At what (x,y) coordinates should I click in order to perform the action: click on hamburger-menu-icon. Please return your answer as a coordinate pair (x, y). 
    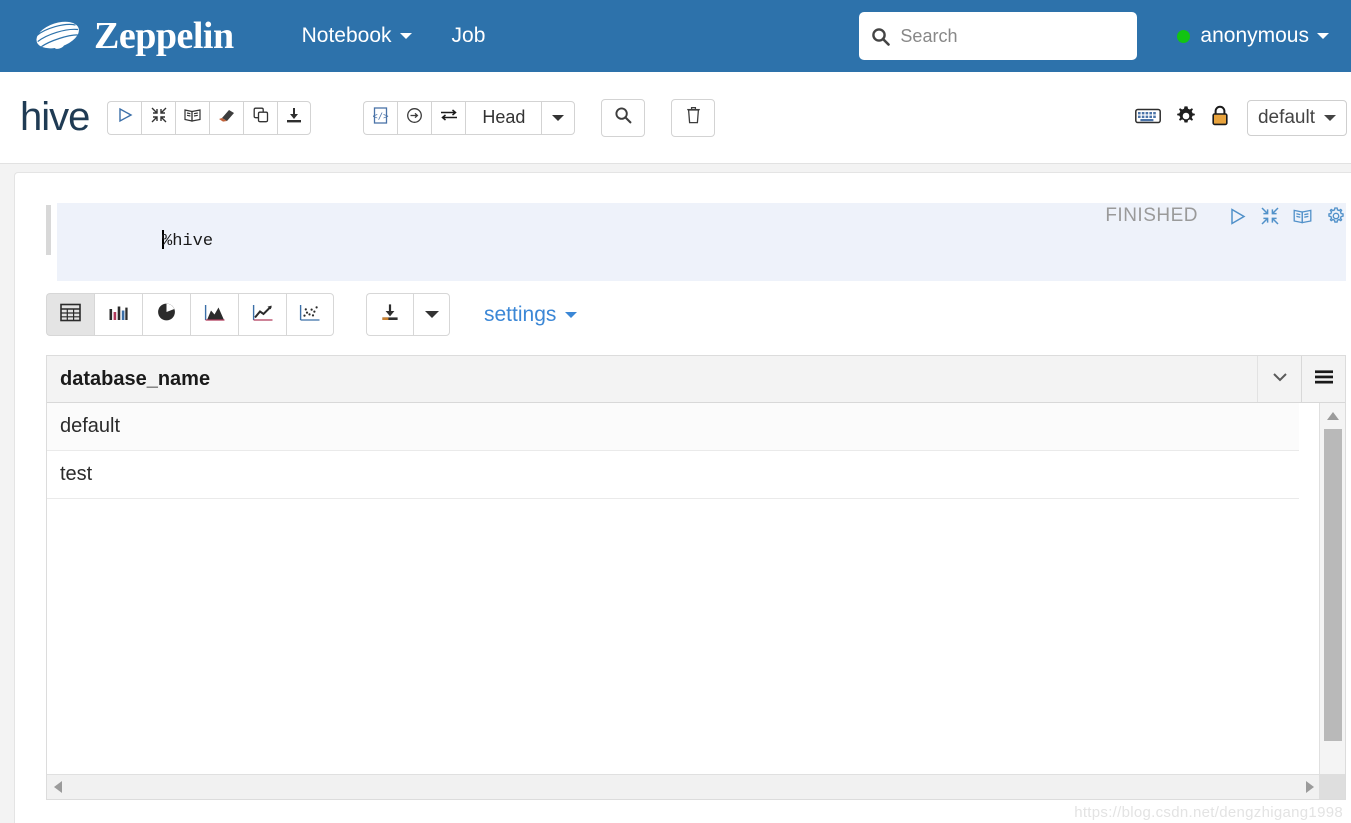
    Looking at the image, I should click on (1324, 379).